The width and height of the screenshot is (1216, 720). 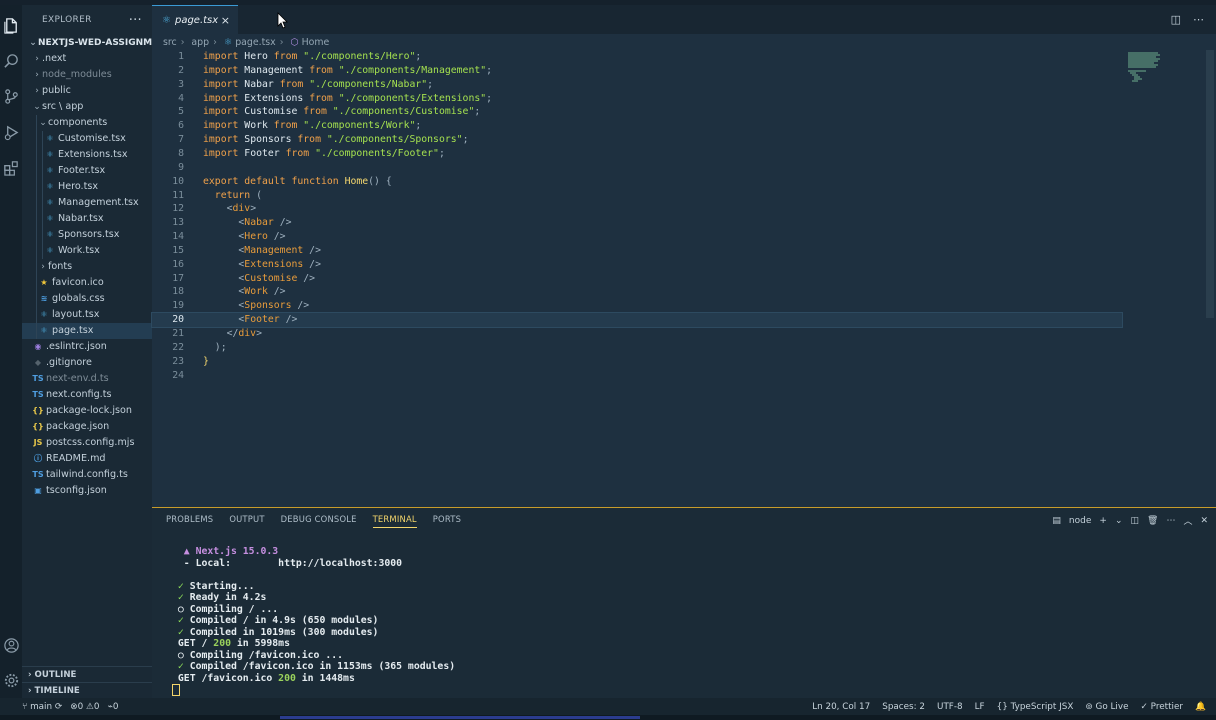 What do you see at coordinates (87, 107) in the screenshot?
I see `tree-folder: ⌄src \ app` at bounding box center [87, 107].